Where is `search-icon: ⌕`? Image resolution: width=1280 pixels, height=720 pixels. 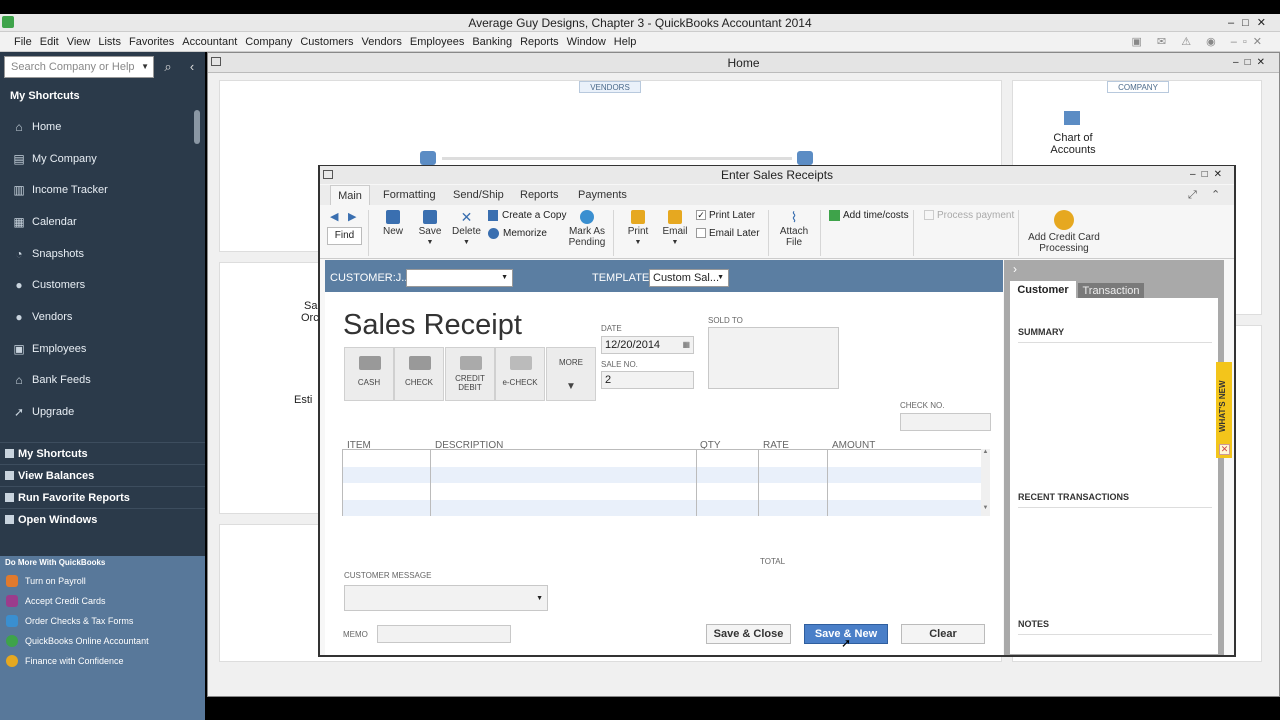
search-icon: ⌕ is located at coordinates (168, 67).